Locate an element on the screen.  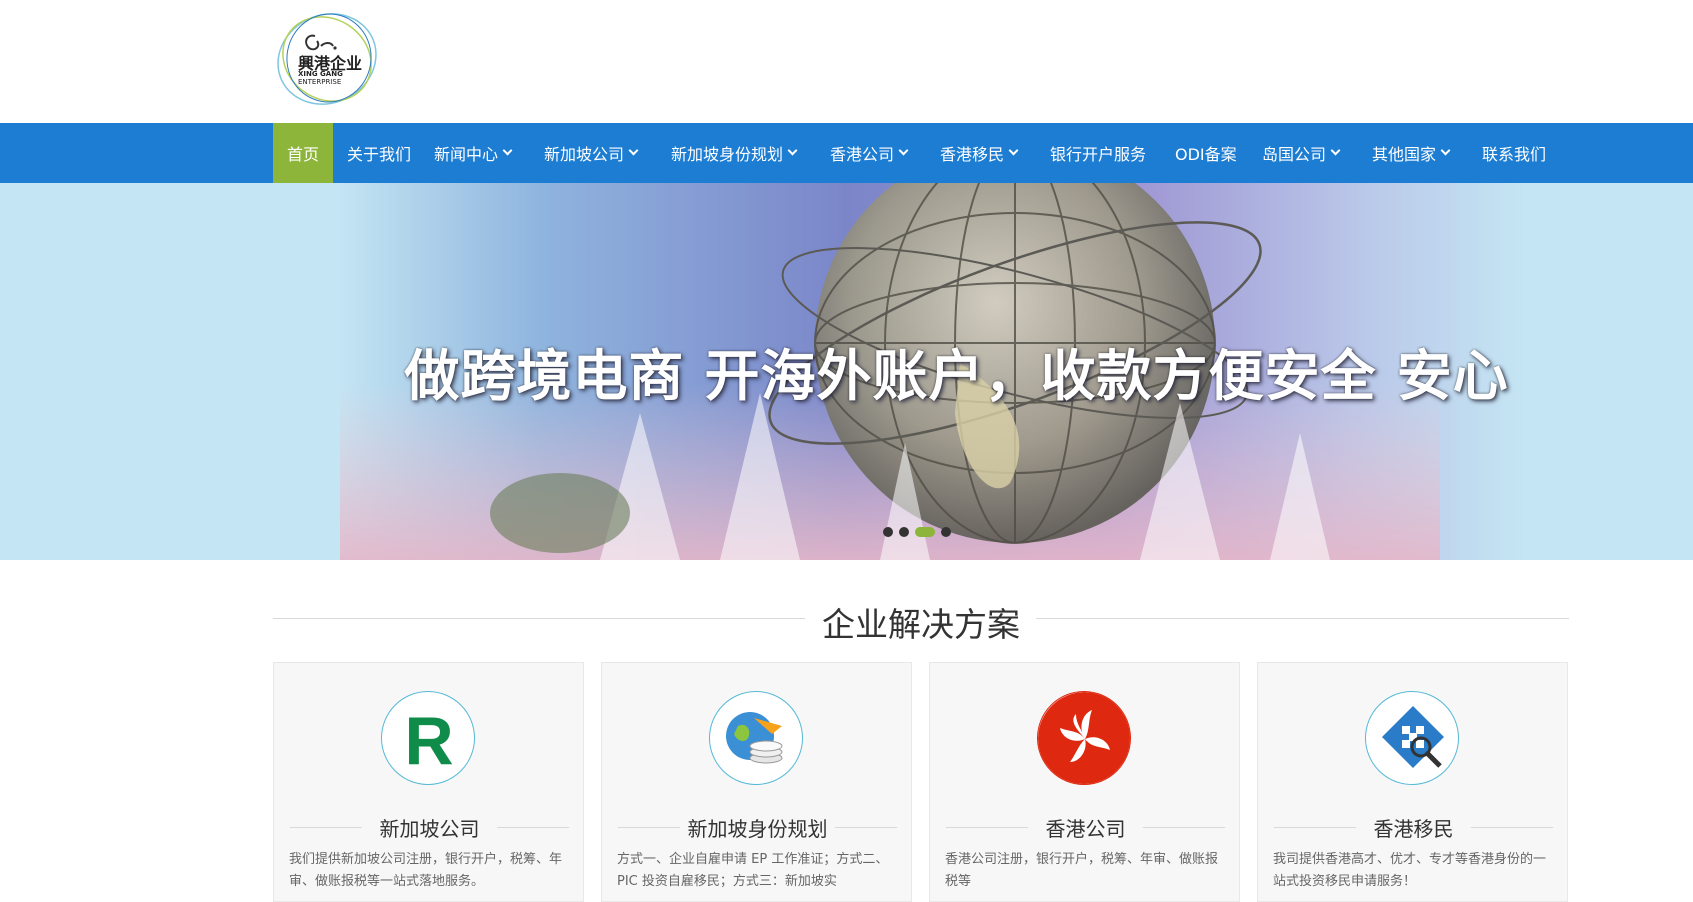
card-title-row: 香港公司 is located at coordinates (1085, 828).